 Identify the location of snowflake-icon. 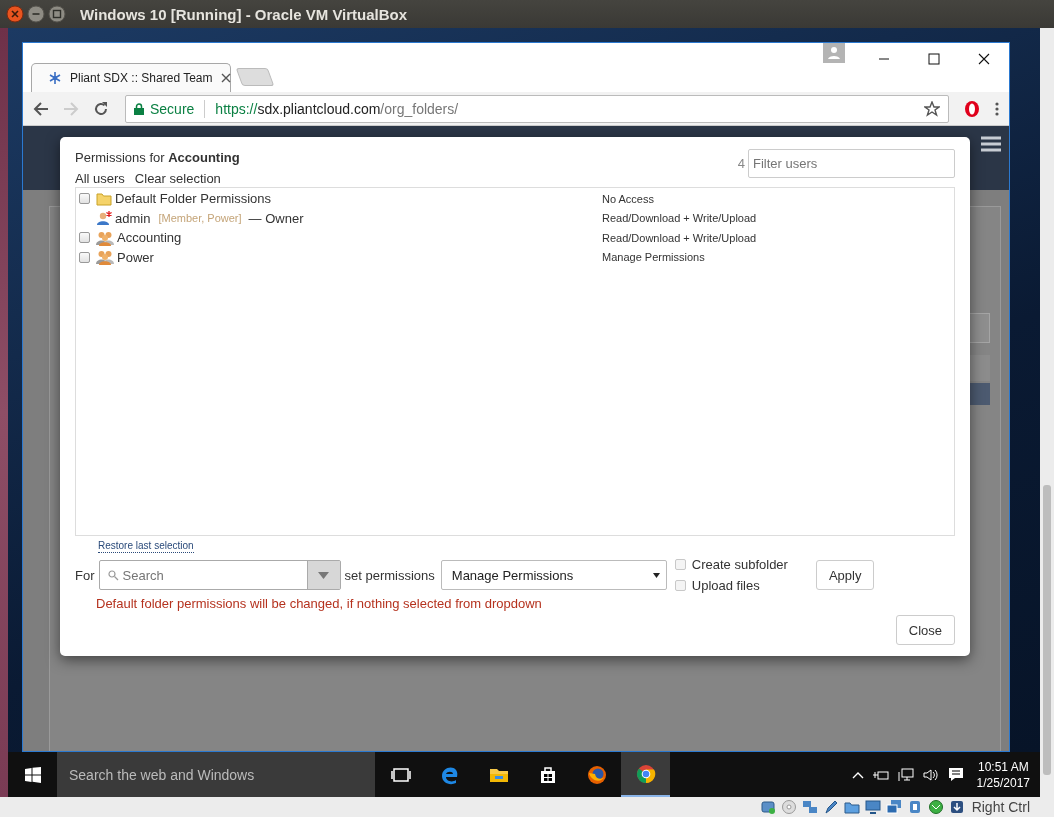
(55, 78).